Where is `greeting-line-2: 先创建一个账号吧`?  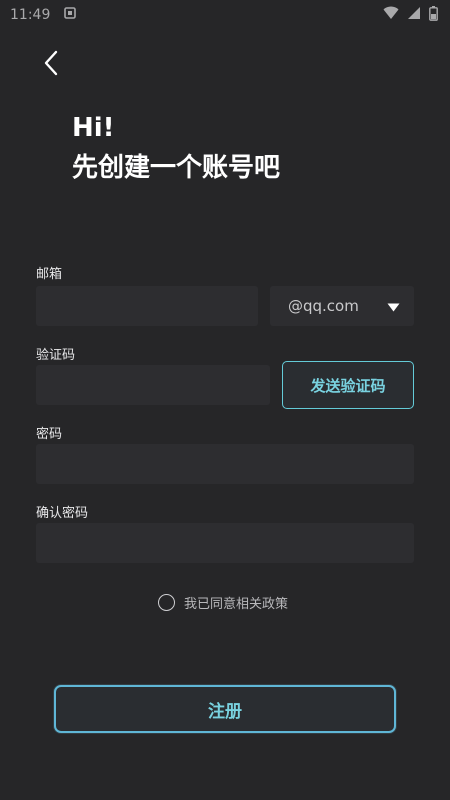
greeting-line-2: 先创建一个账号吧 is located at coordinates (176, 168).